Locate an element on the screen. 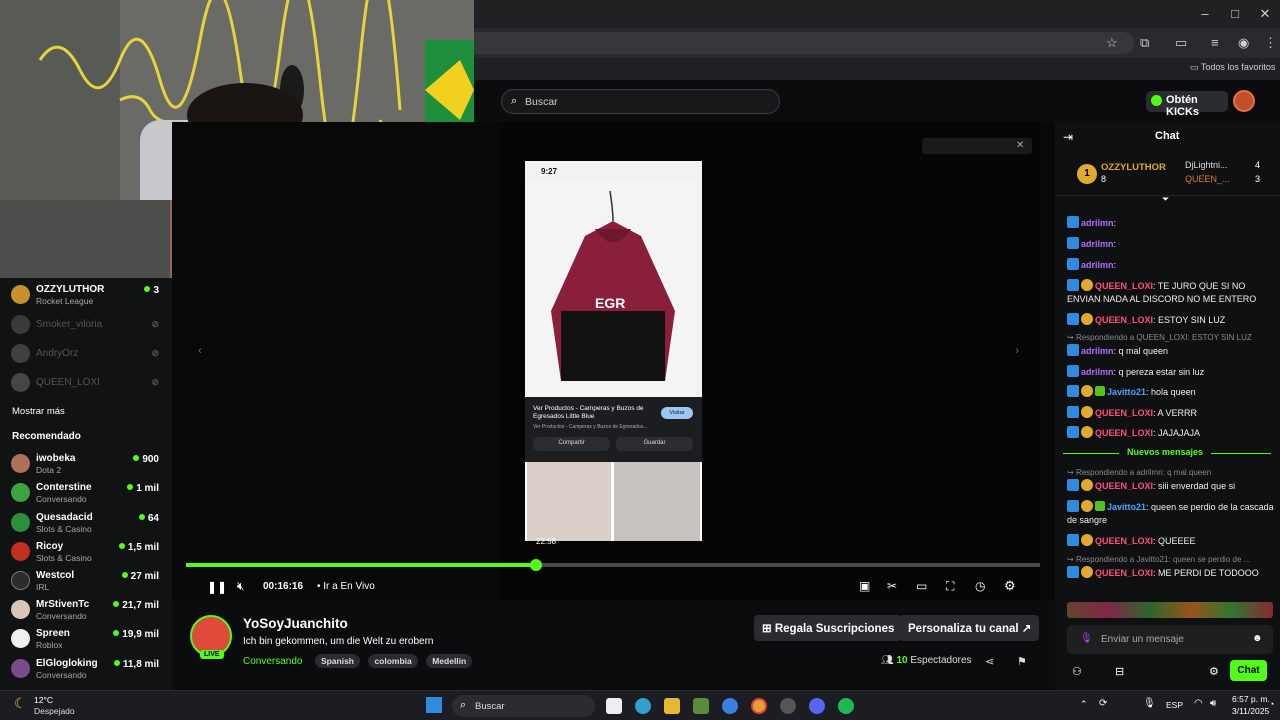 The image size is (1280, 720). gift-subs-button: ⊞ Regala Suscripciones is located at coordinates (828, 628).